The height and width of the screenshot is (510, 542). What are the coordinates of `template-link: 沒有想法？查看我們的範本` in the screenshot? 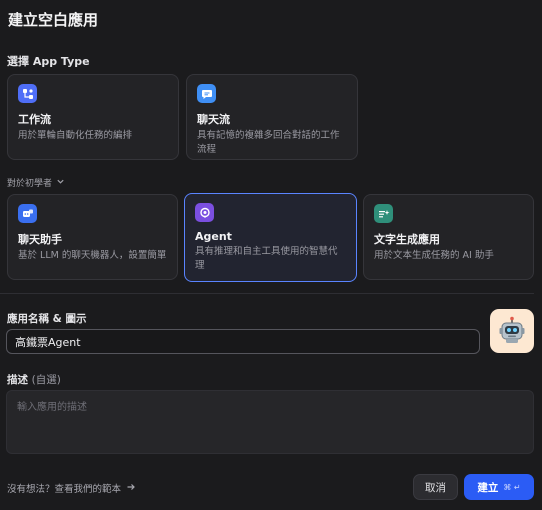 It's located at (71, 488).